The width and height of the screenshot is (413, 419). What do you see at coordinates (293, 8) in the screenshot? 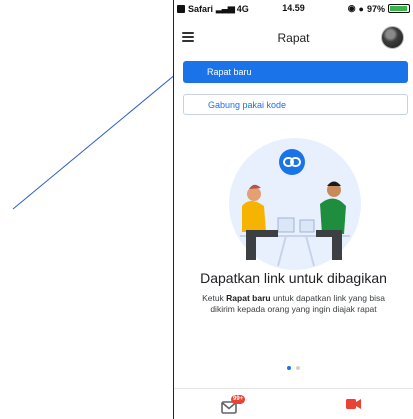
I see `status-bar: Safari ▂▃▅ 4G 14.59 ◉ ● 97%` at bounding box center [293, 8].